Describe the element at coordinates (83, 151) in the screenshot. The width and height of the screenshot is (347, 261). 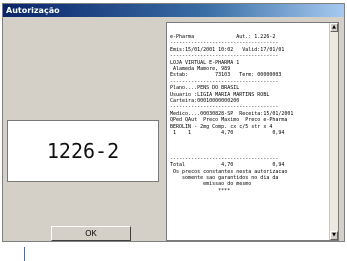
I see `authorization-code-display: 1226-2` at that location.